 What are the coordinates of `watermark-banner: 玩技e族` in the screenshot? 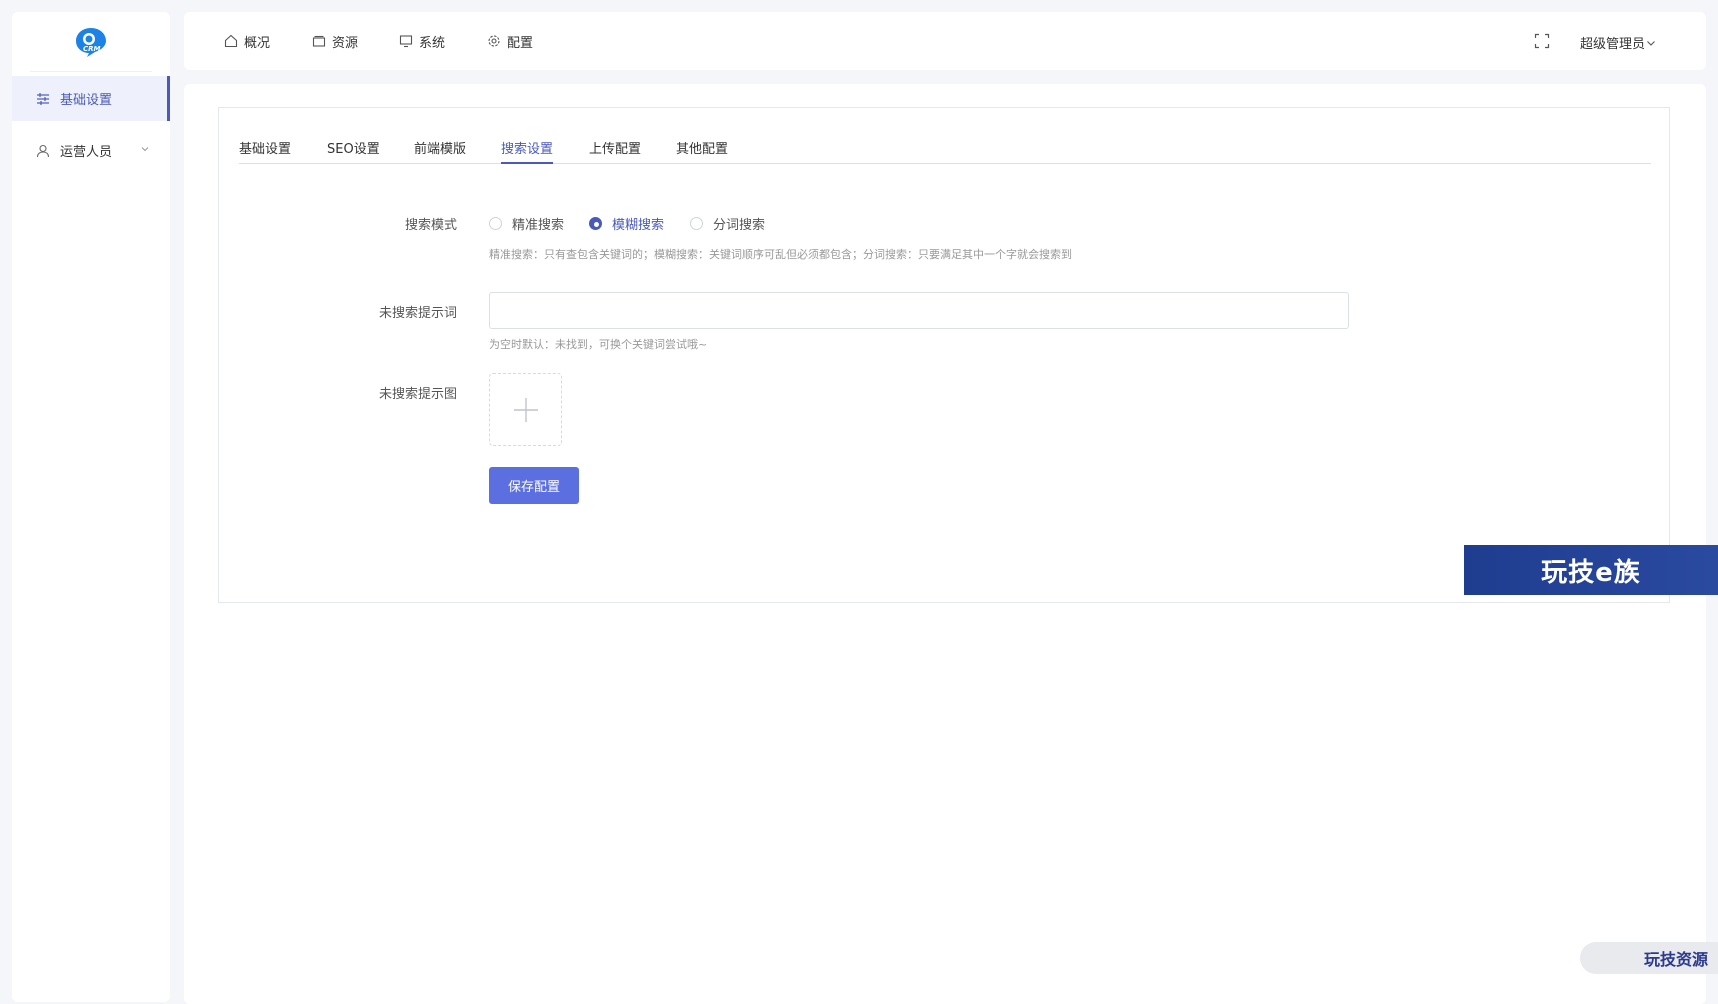 It's located at (1591, 570).